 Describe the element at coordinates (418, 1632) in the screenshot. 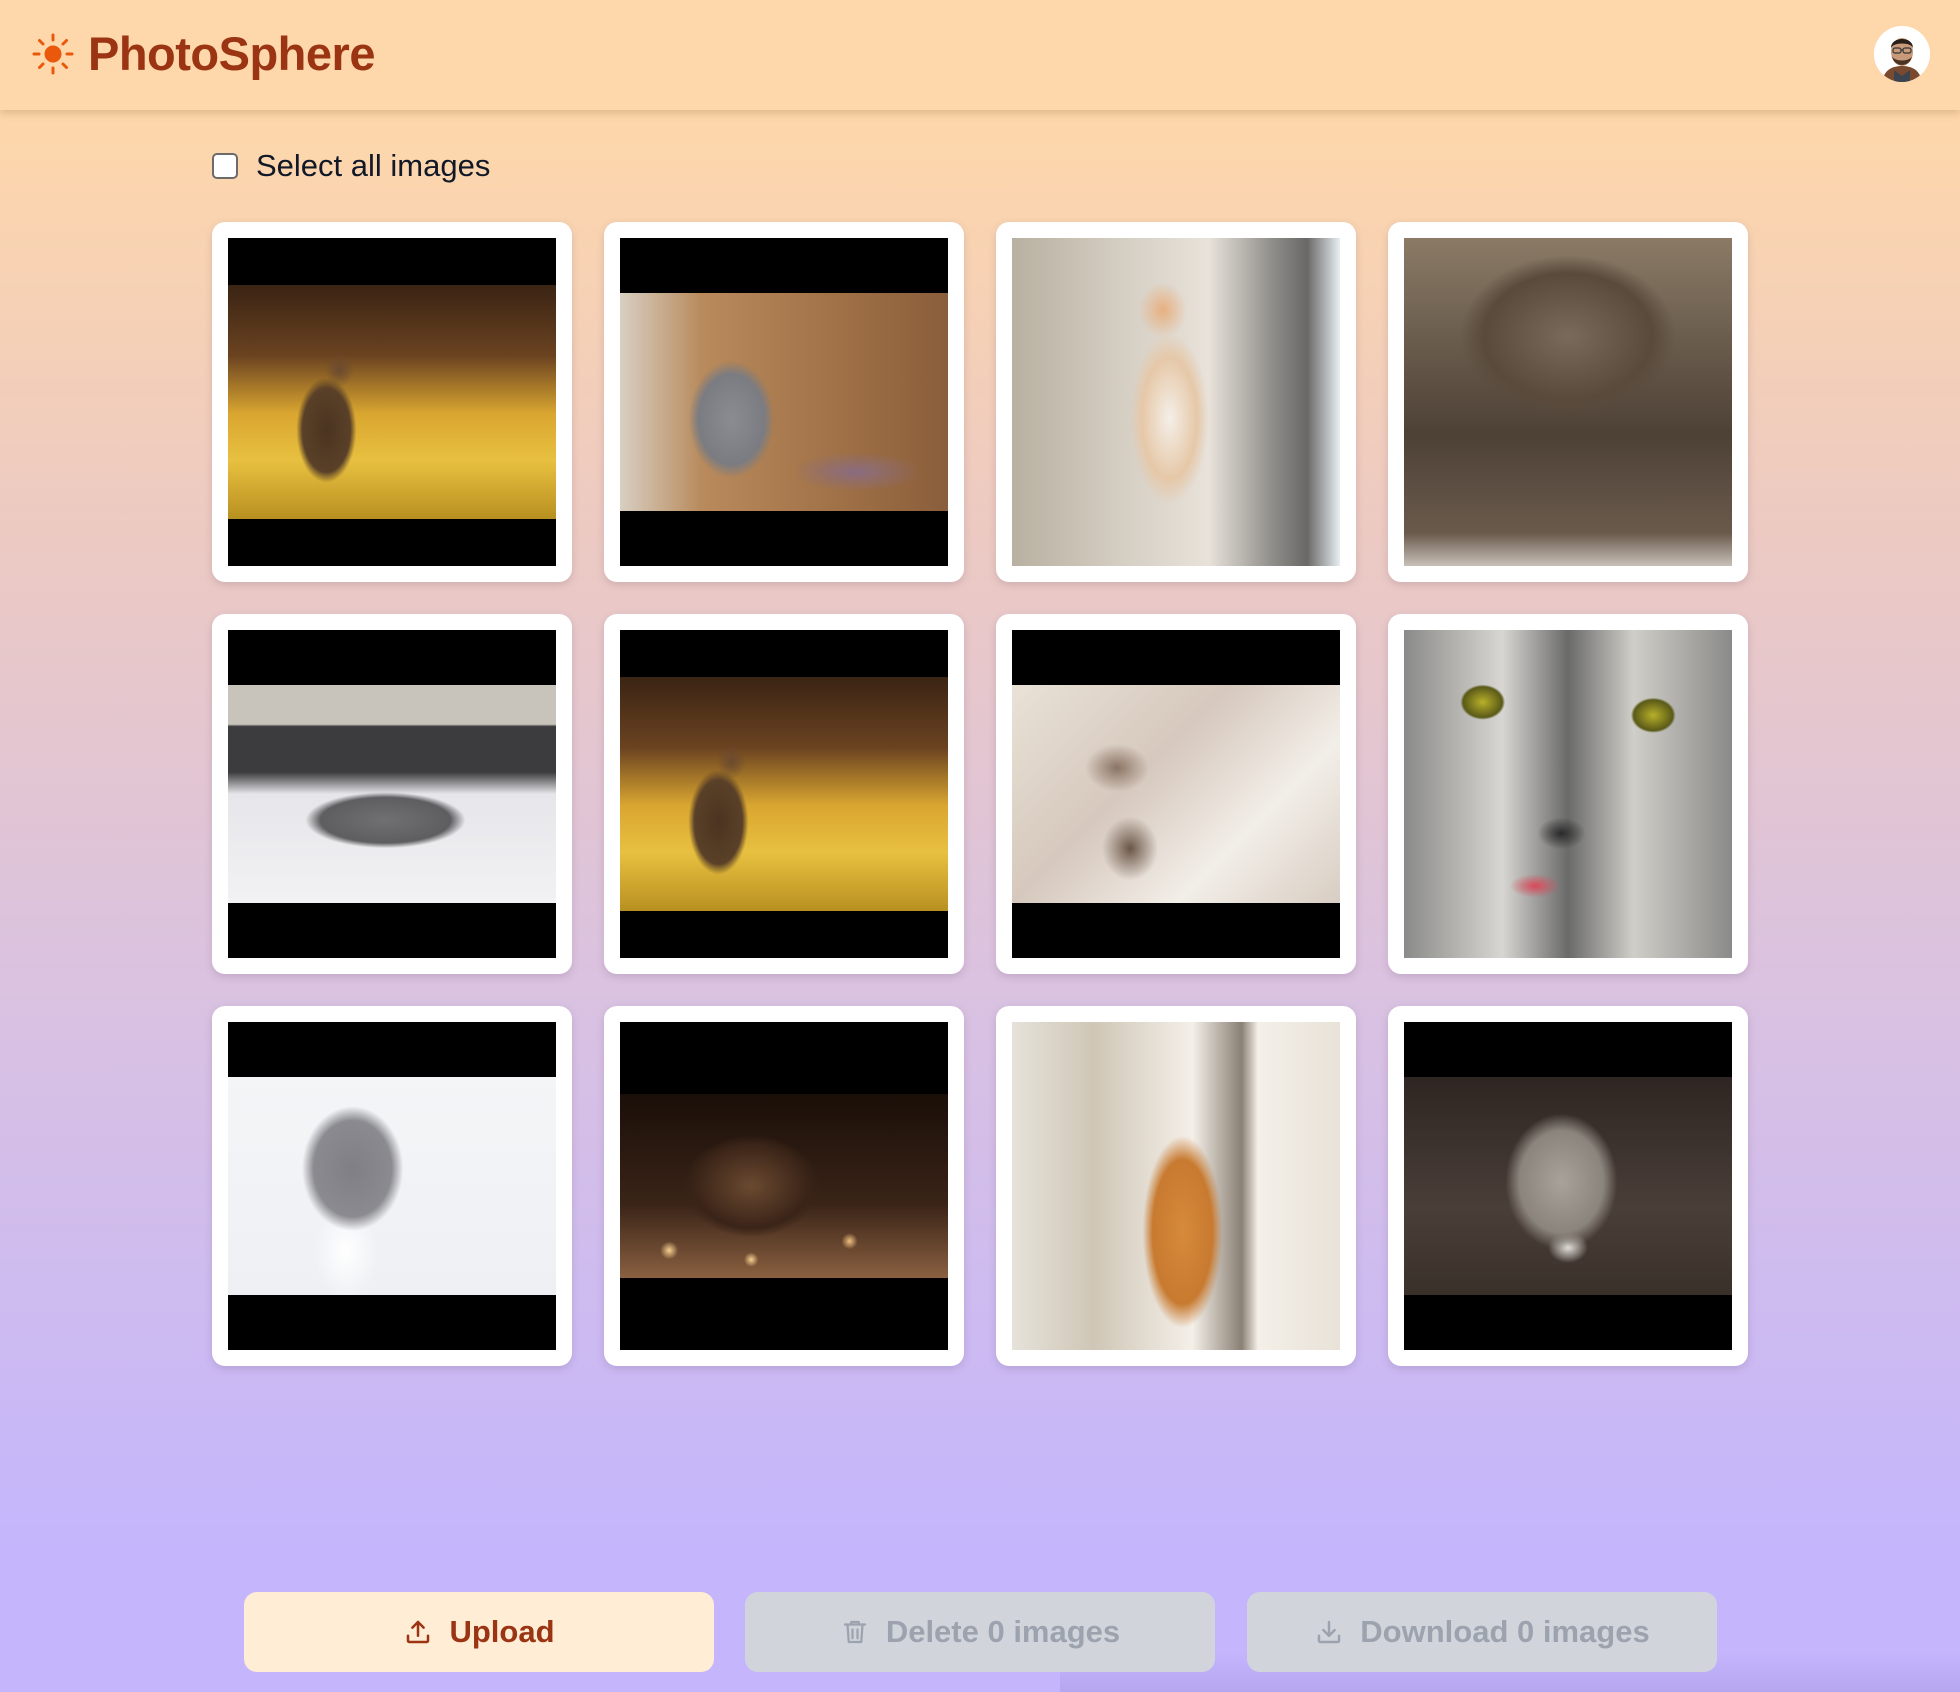

I see `upload-icon` at that location.